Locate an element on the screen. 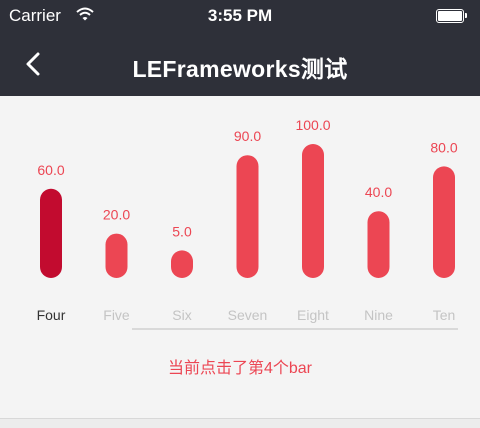  bar-nine is located at coordinates (378, 244).